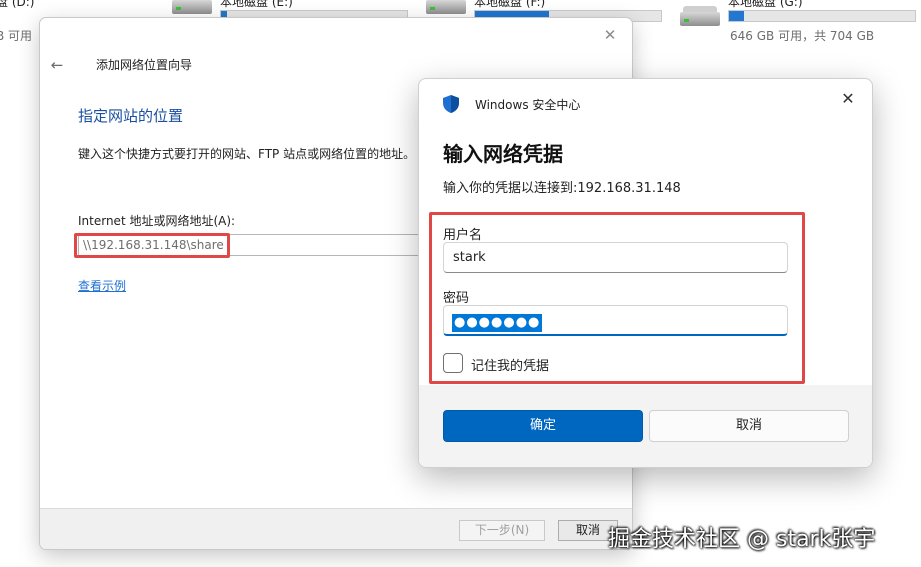 The width and height of the screenshot is (921, 567). Describe the element at coordinates (57, 65) in the screenshot. I see `back-arrow-icon: ←` at that location.